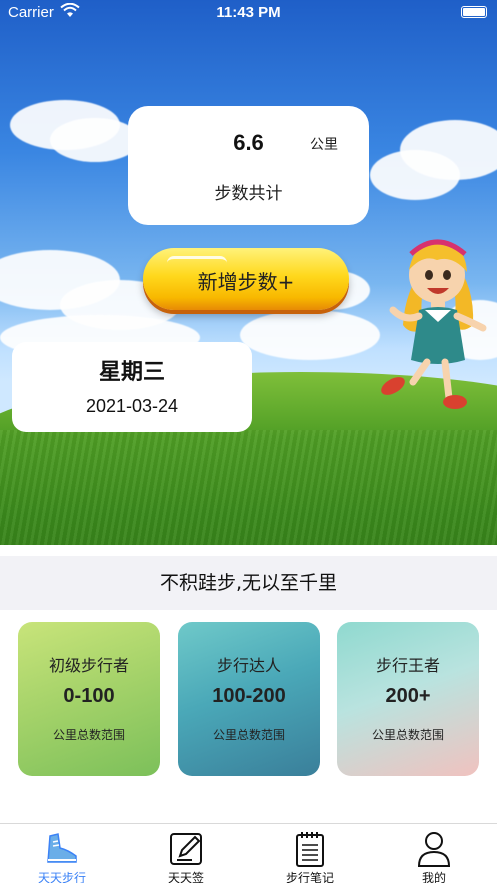 Image resolution: width=497 pixels, height=883 pixels. I want to click on tab-label: 我的, so click(433, 877).